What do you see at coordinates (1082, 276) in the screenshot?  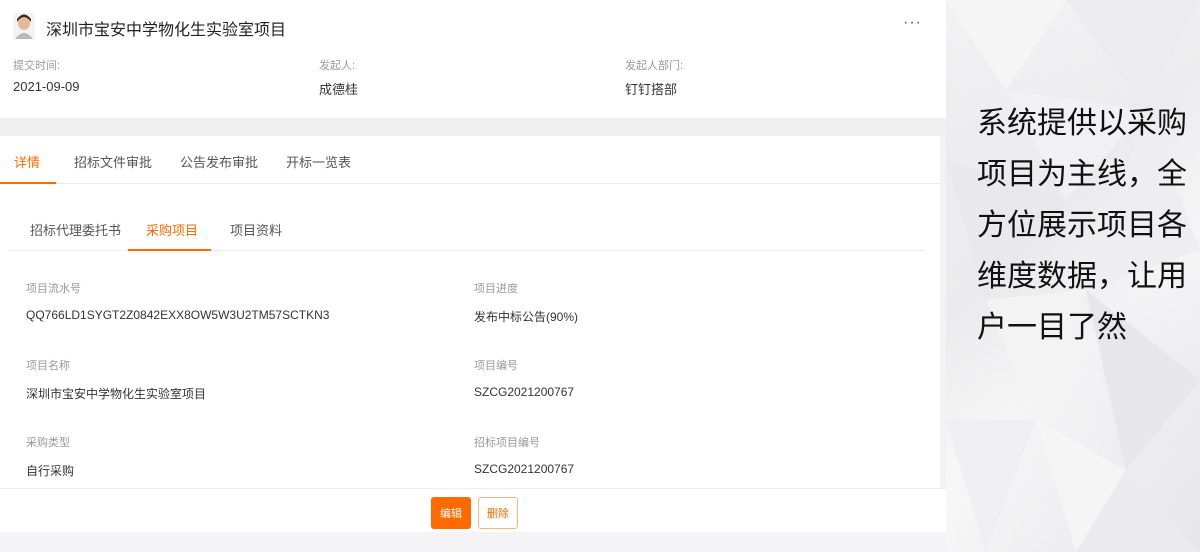 I see `slogan-line: 维度数据，让用` at bounding box center [1082, 276].